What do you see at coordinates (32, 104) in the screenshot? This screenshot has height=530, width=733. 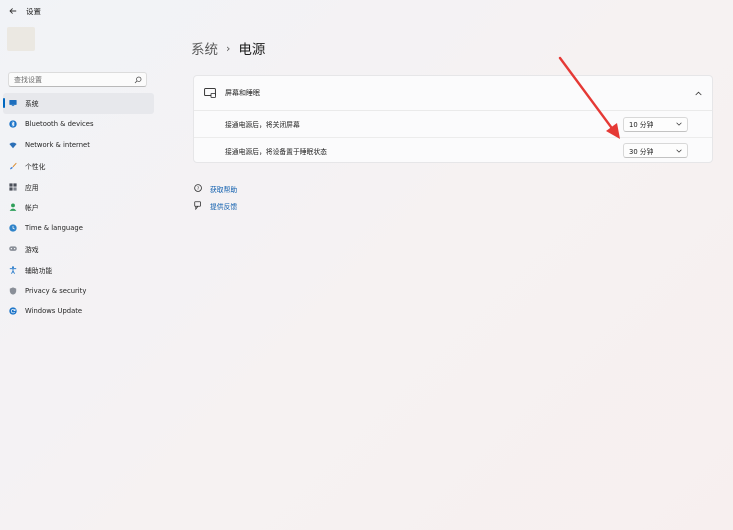 I see `sidebar-item-label: 系统` at bounding box center [32, 104].